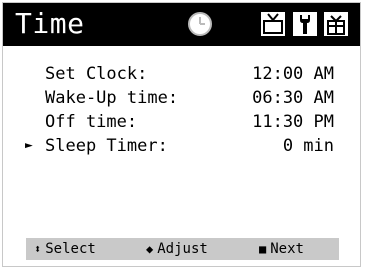  I want to click on setting-value: 12:00 AM, so click(293, 74).